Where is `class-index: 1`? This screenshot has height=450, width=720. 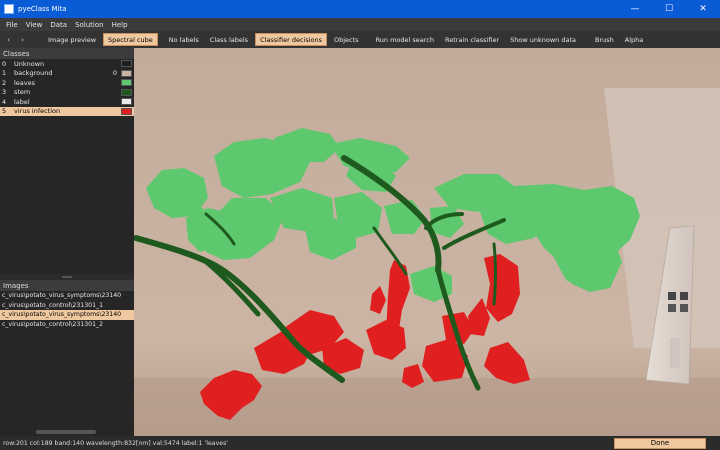
class-index: 1 is located at coordinates (4, 73).